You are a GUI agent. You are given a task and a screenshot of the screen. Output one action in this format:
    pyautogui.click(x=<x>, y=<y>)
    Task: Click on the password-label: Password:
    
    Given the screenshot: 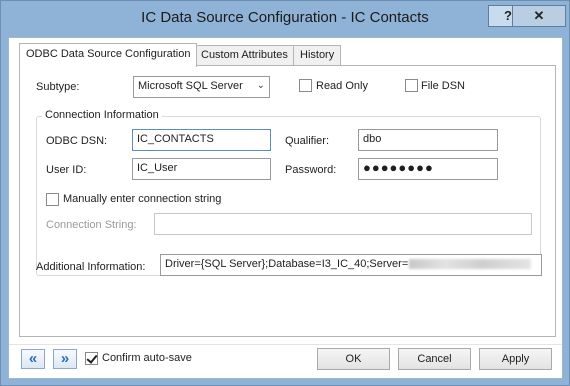 What is the action you would take?
    pyautogui.click(x=311, y=170)
    